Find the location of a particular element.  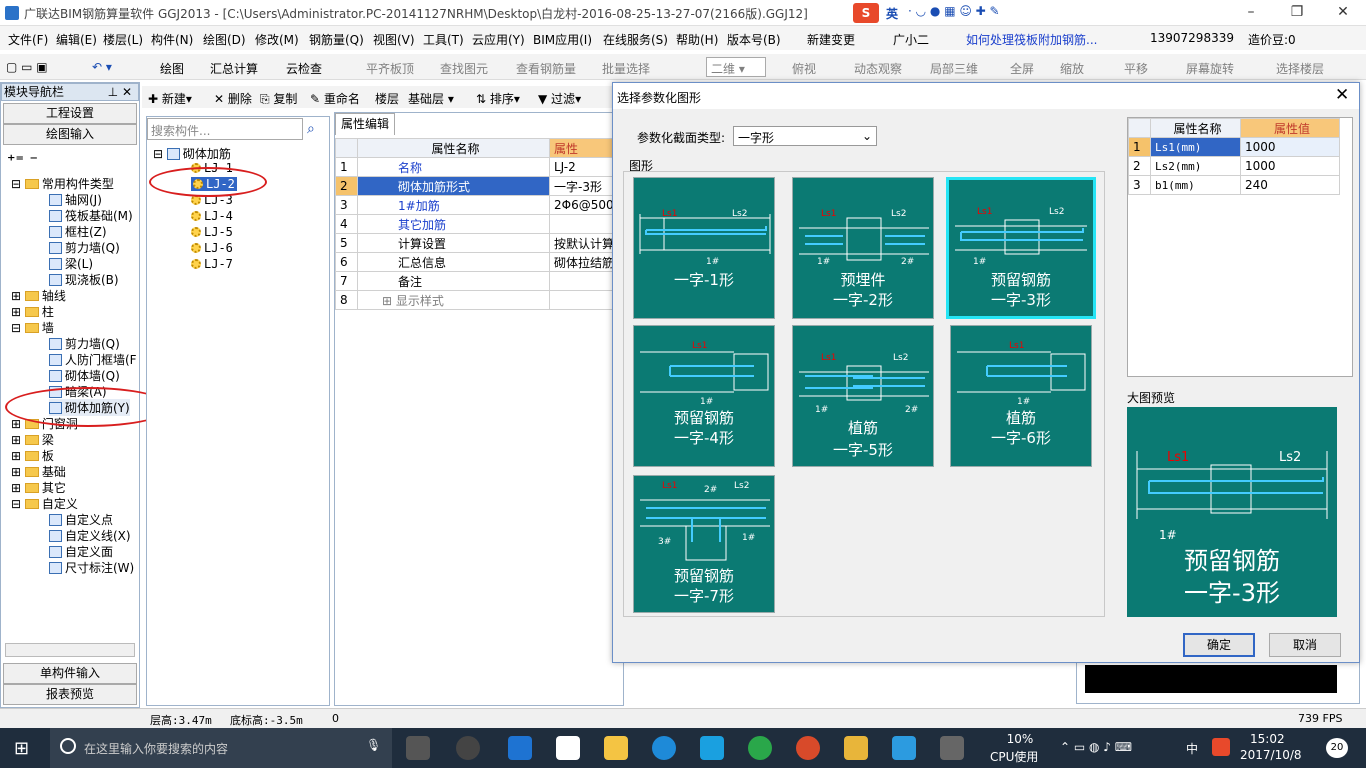

comp-item-lj4: LJ-4 is located at coordinates (212, 216).